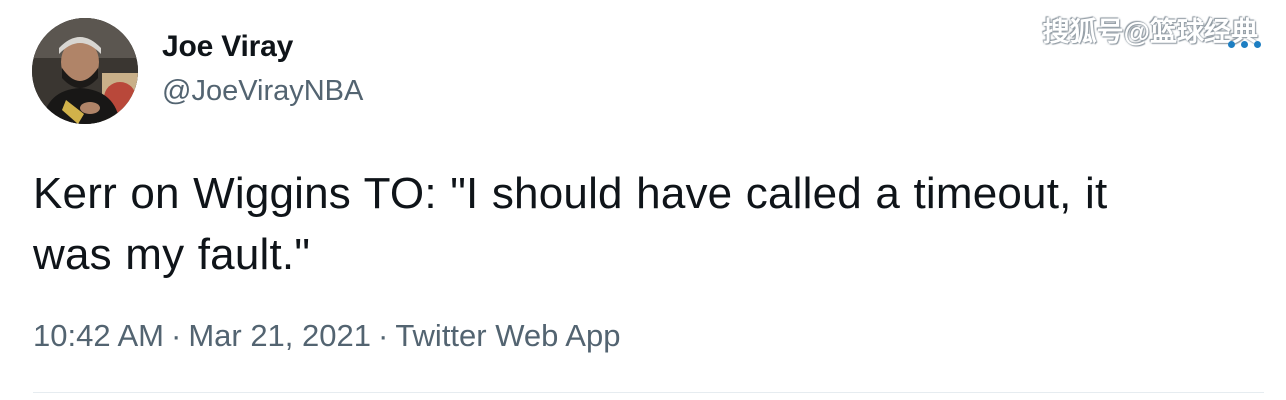 This screenshot has height=400, width=1286. What do you see at coordinates (172, 254) in the screenshot?
I see `tweet-text-line: was my fault."` at bounding box center [172, 254].